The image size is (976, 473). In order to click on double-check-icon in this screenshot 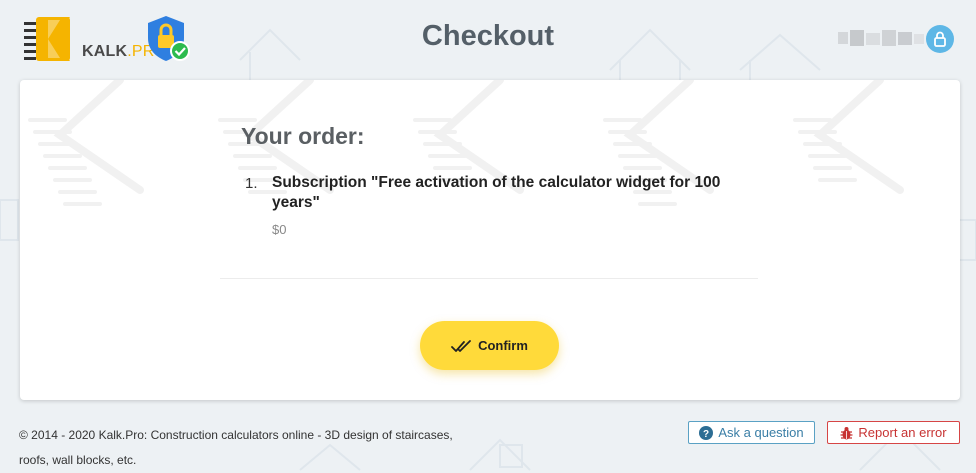, I will do `click(461, 345)`.